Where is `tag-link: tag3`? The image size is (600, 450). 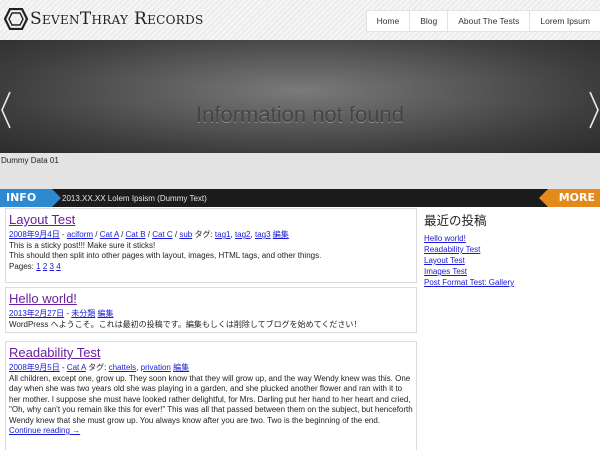 tag-link: tag3 is located at coordinates (263, 234).